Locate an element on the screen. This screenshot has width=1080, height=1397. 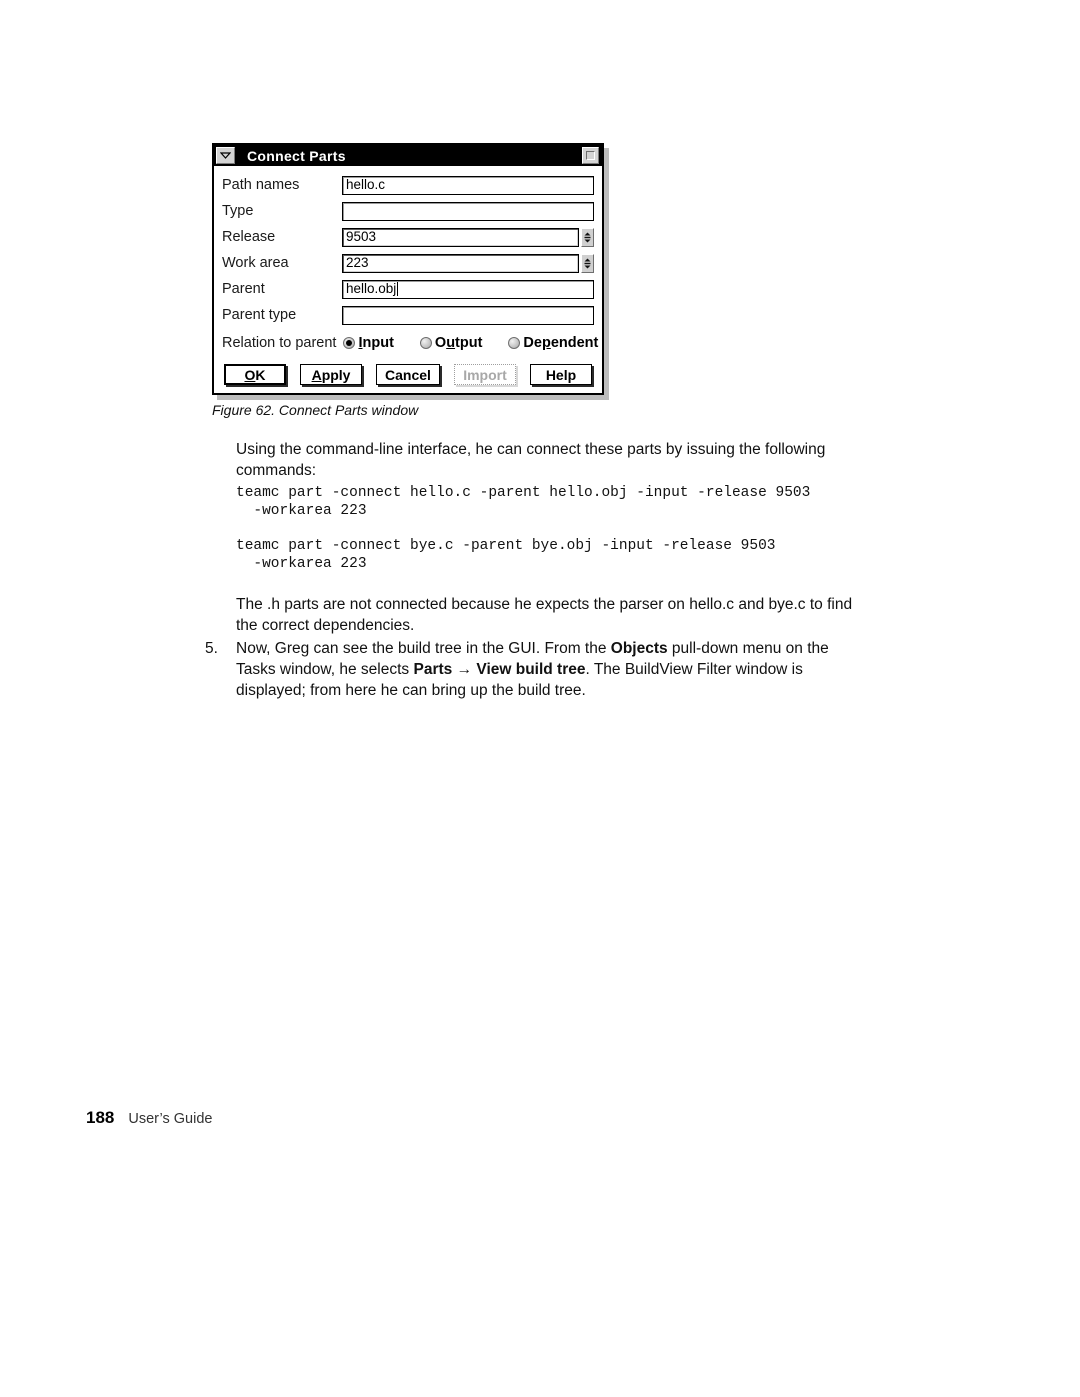
field-box-parent-type is located at coordinates (468, 315).